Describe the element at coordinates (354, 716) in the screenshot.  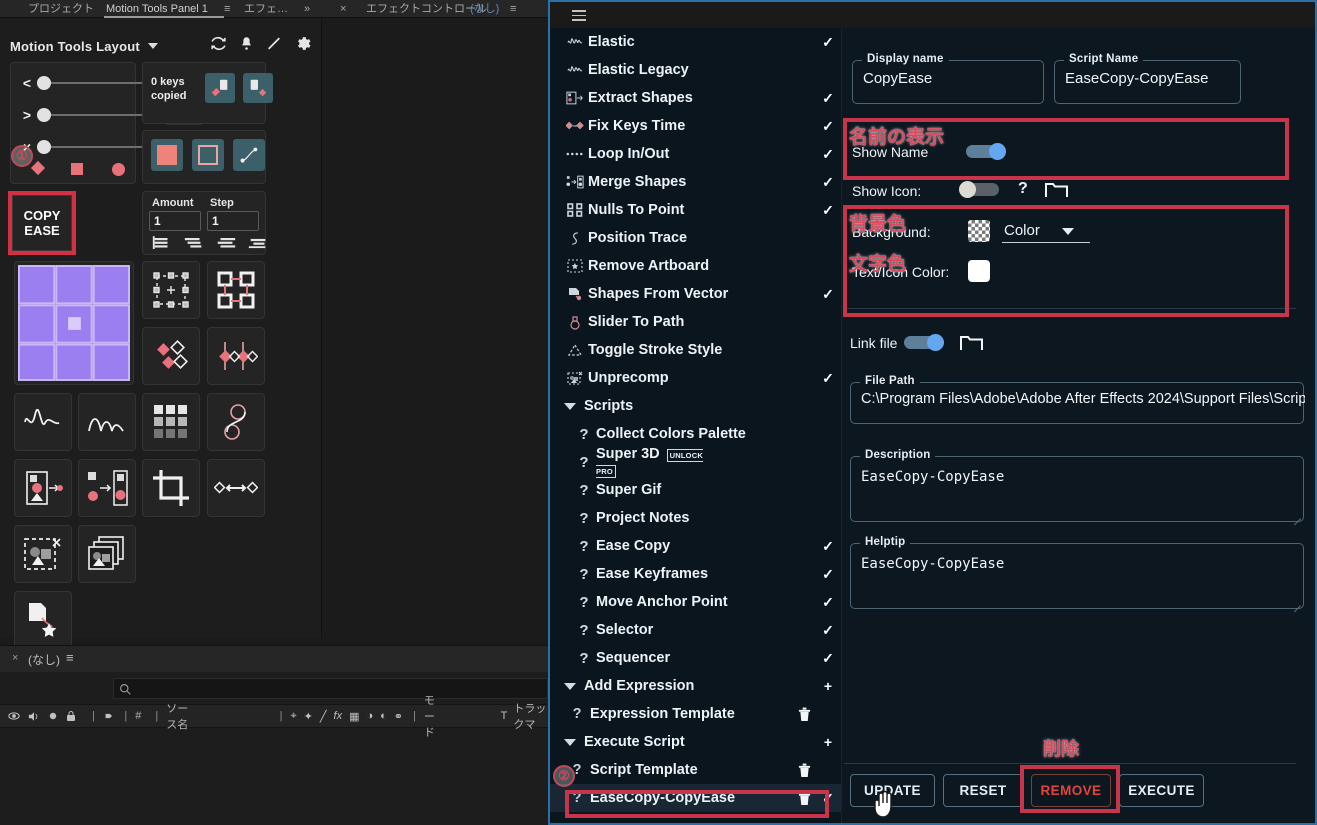
I see `frame-blend-icon: ▦` at that location.